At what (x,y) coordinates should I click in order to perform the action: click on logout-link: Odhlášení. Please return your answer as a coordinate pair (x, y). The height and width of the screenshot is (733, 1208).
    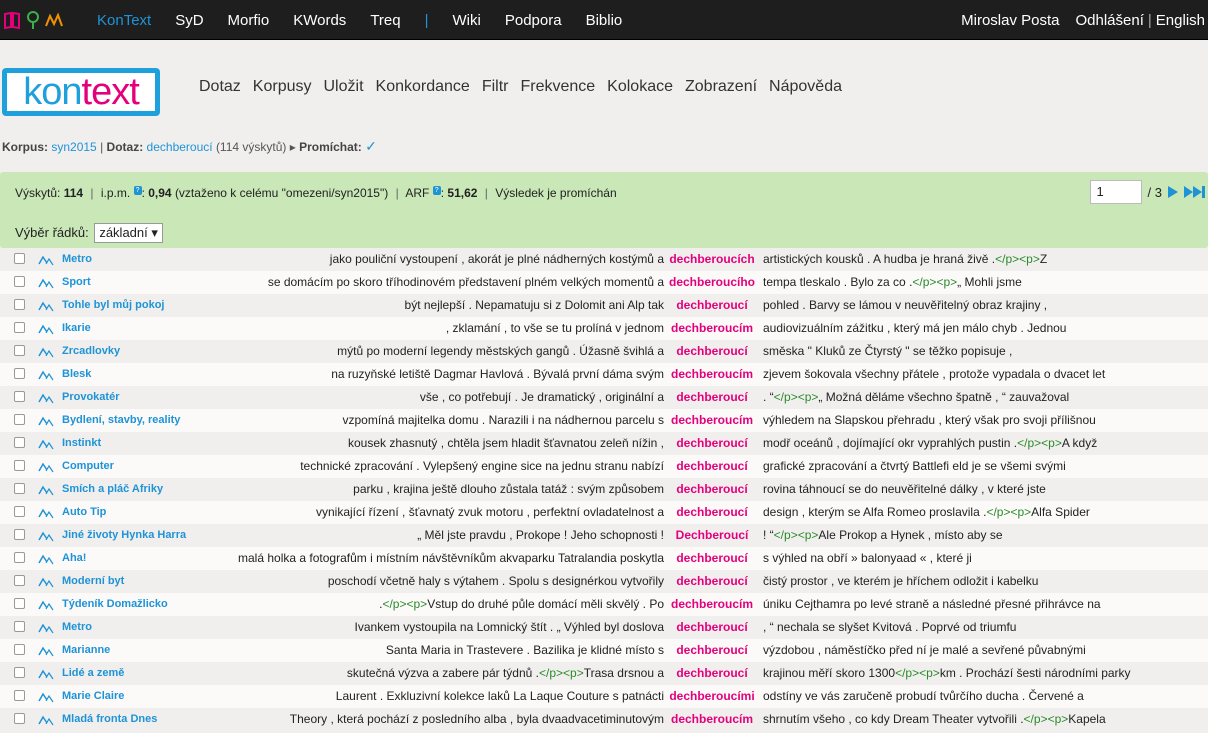
    Looking at the image, I should click on (1110, 20).